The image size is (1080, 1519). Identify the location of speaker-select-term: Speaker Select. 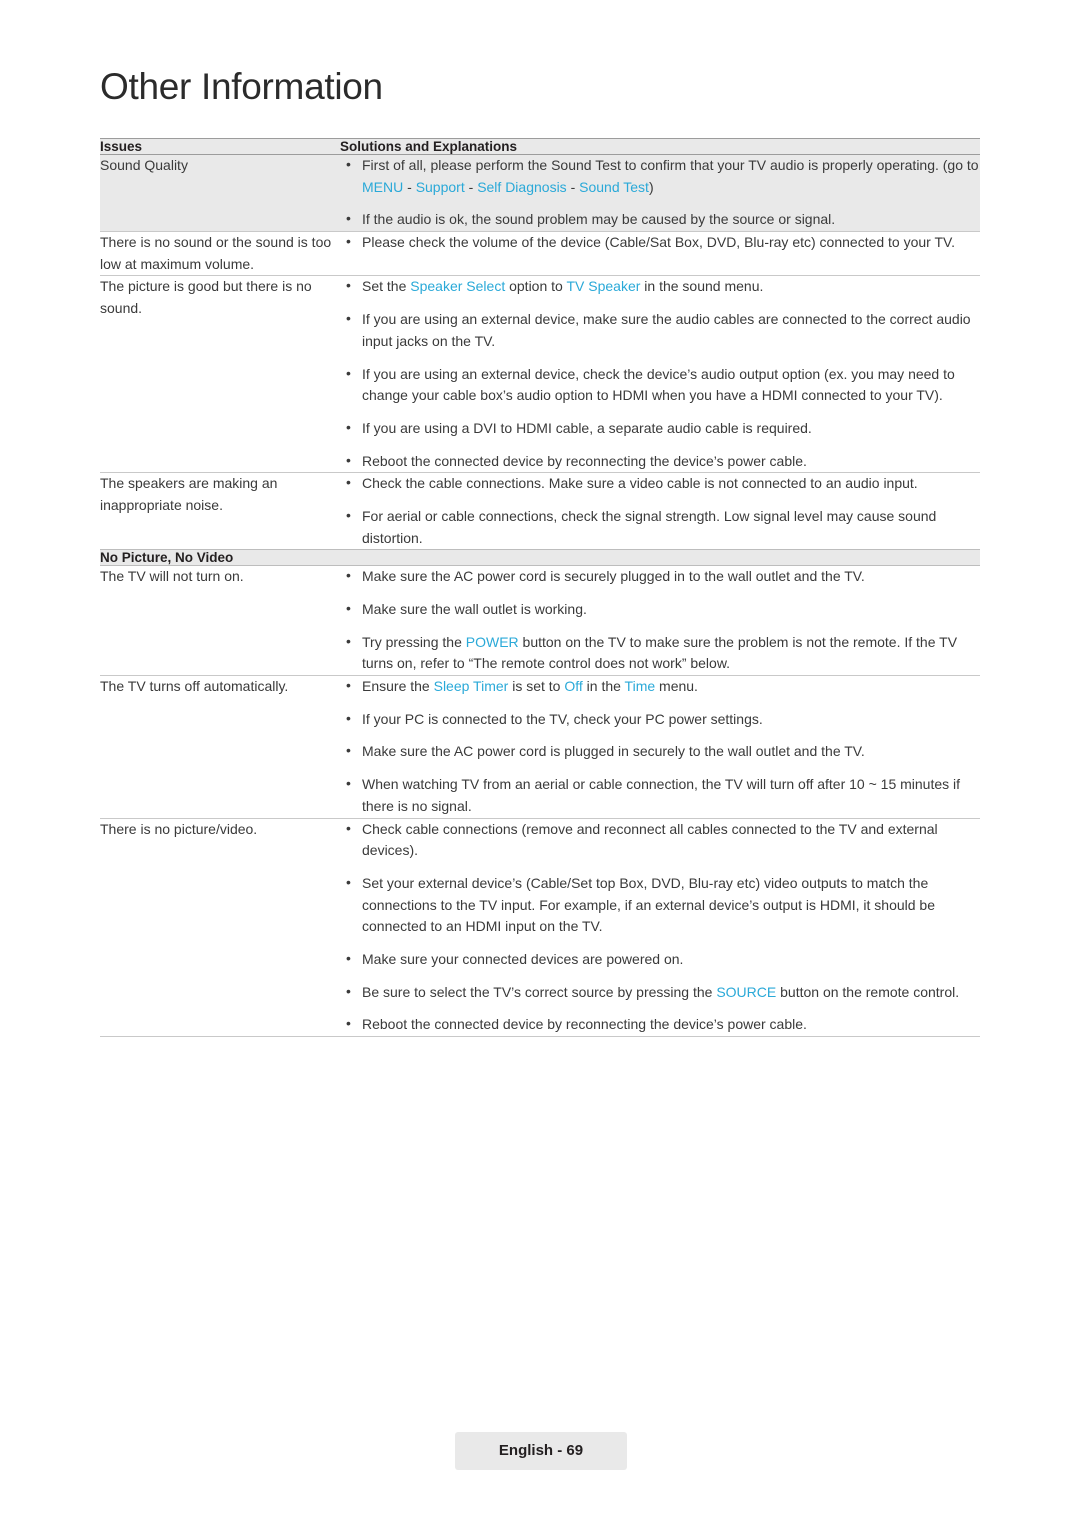
(458, 286).